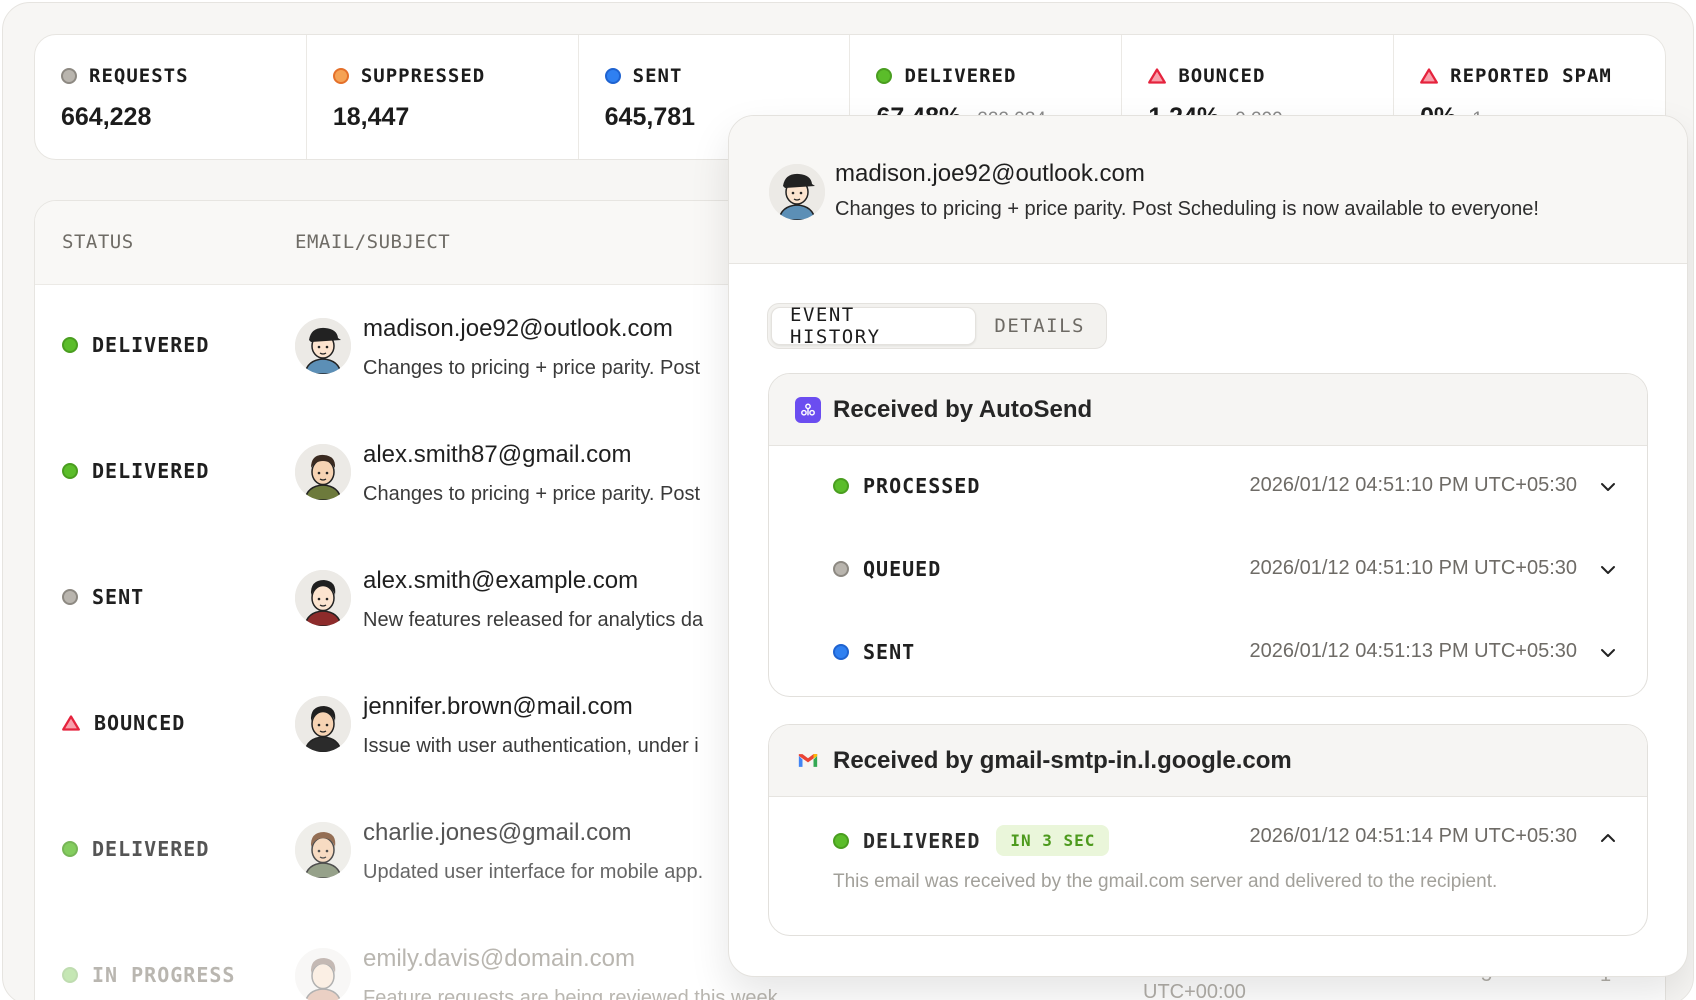 This screenshot has height=1000, width=1696. I want to click on column-header-email-subject: EMAIL/SUBJECT, so click(372, 242).